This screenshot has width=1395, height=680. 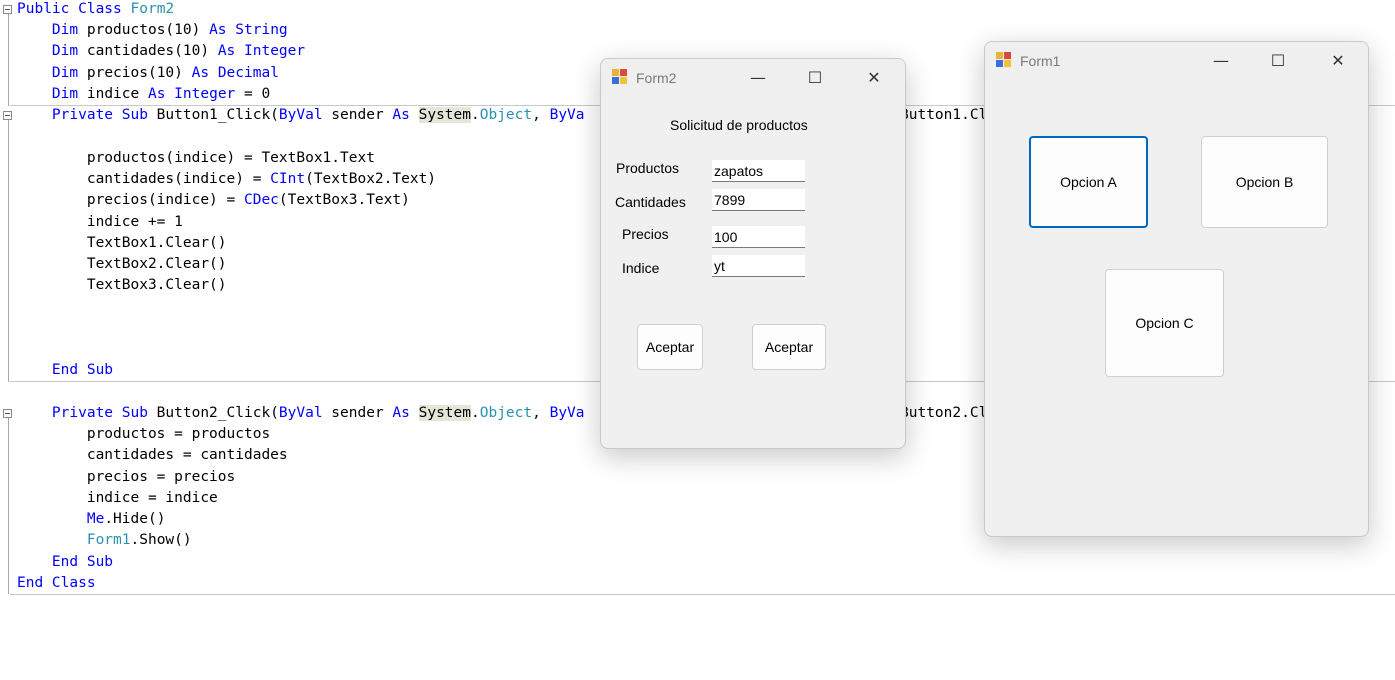 What do you see at coordinates (82, 370) in the screenshot?
I see `code-keyword: End Sub` at bounding box center [82, 370].